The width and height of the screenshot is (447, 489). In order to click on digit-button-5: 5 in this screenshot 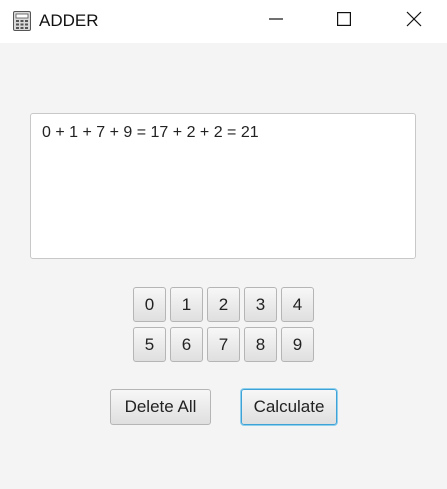, I will do `click(149, 344)`.